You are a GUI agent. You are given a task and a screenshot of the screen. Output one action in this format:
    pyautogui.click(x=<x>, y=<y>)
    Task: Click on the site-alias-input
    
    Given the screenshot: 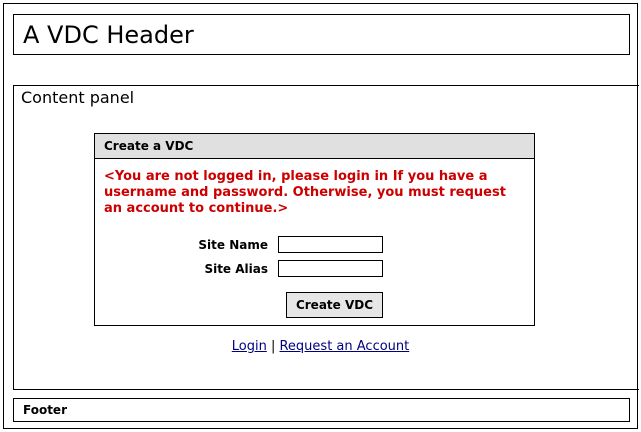 What is the action you would take?
    pyautogui.click(x=330, y=268)
    